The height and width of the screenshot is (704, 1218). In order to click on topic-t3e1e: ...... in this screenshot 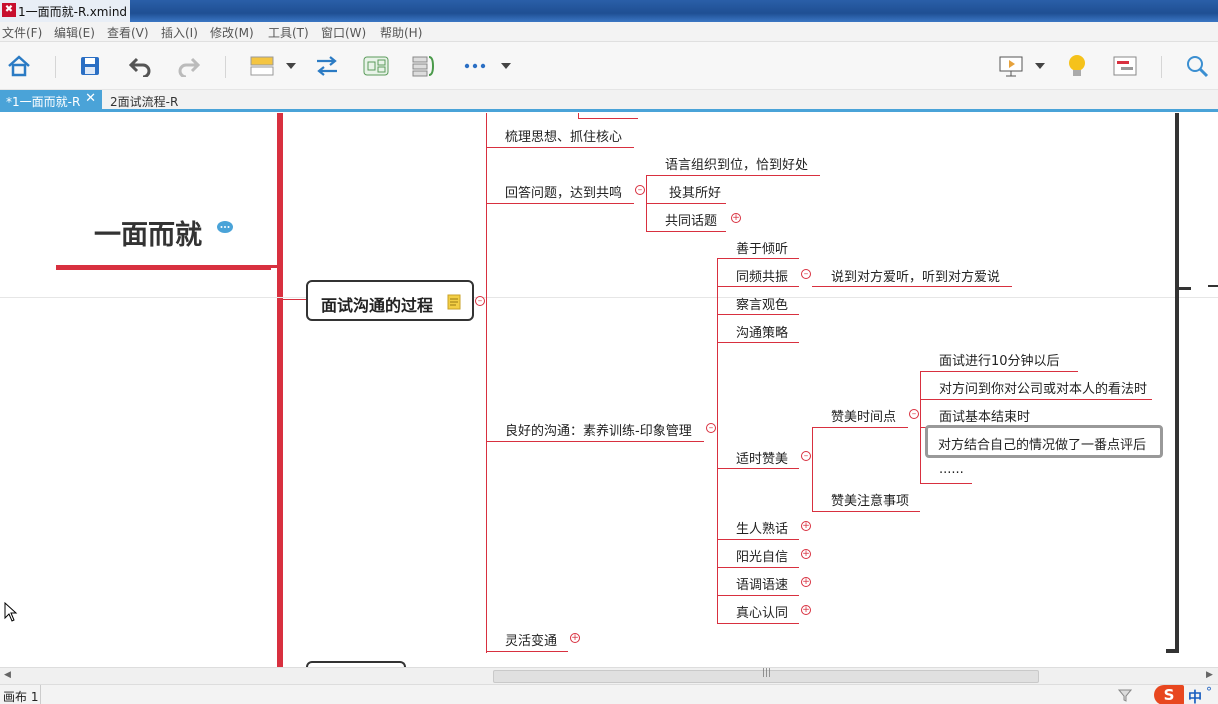, I will do `click(951, 469)`.